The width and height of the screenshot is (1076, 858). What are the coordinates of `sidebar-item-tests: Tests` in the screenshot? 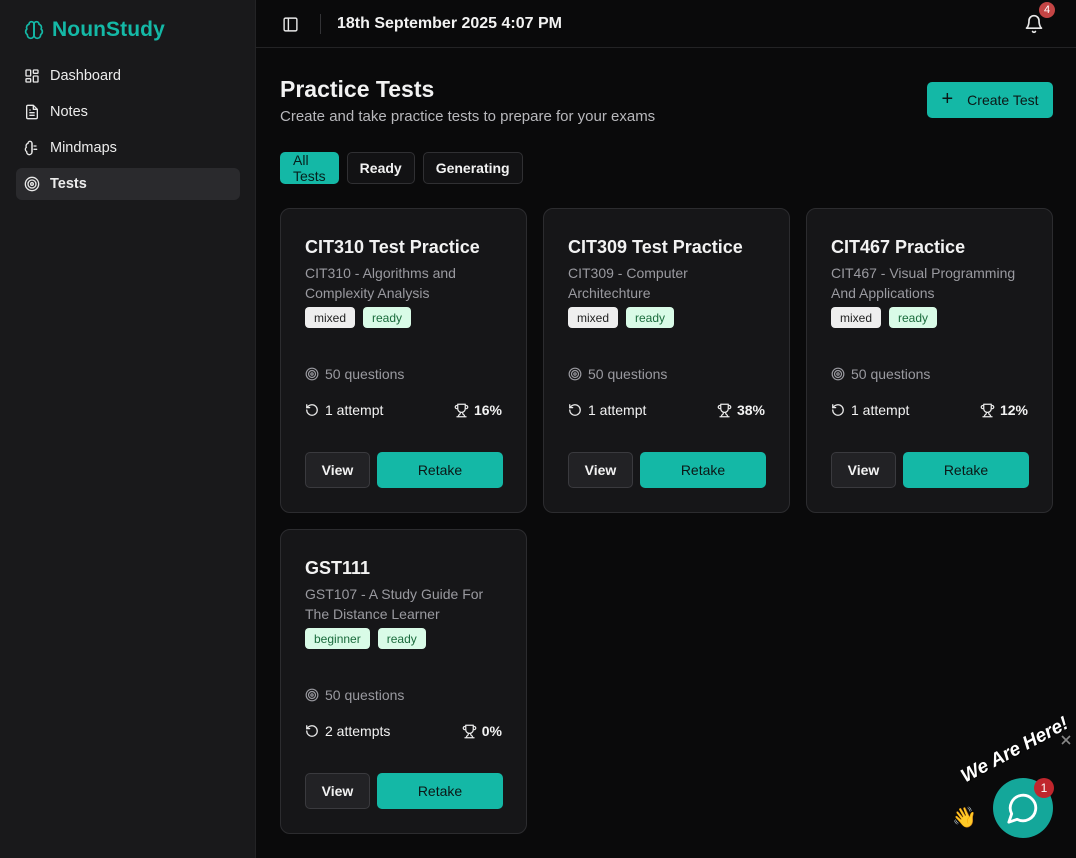 It's located at (128, 184).